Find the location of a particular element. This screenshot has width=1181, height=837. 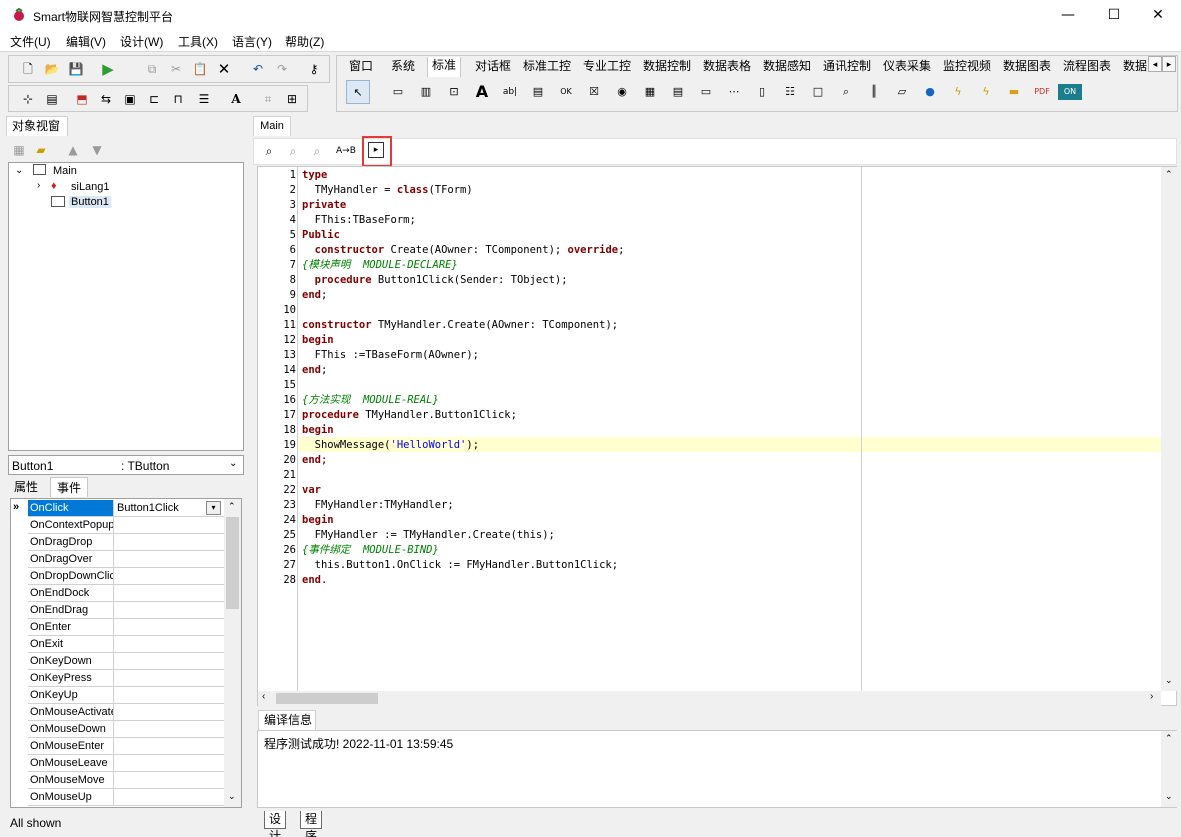

list-icon: ☰ is located at coordinates (204, 99).